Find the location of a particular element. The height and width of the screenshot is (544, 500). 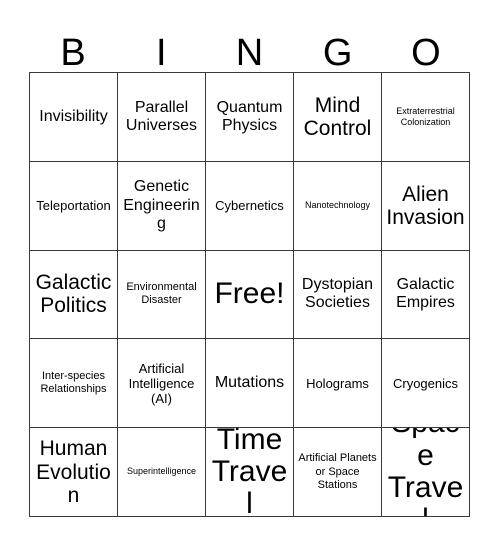

bingo-cell-label: Quantum Physics is located at coordinates (249, 116).